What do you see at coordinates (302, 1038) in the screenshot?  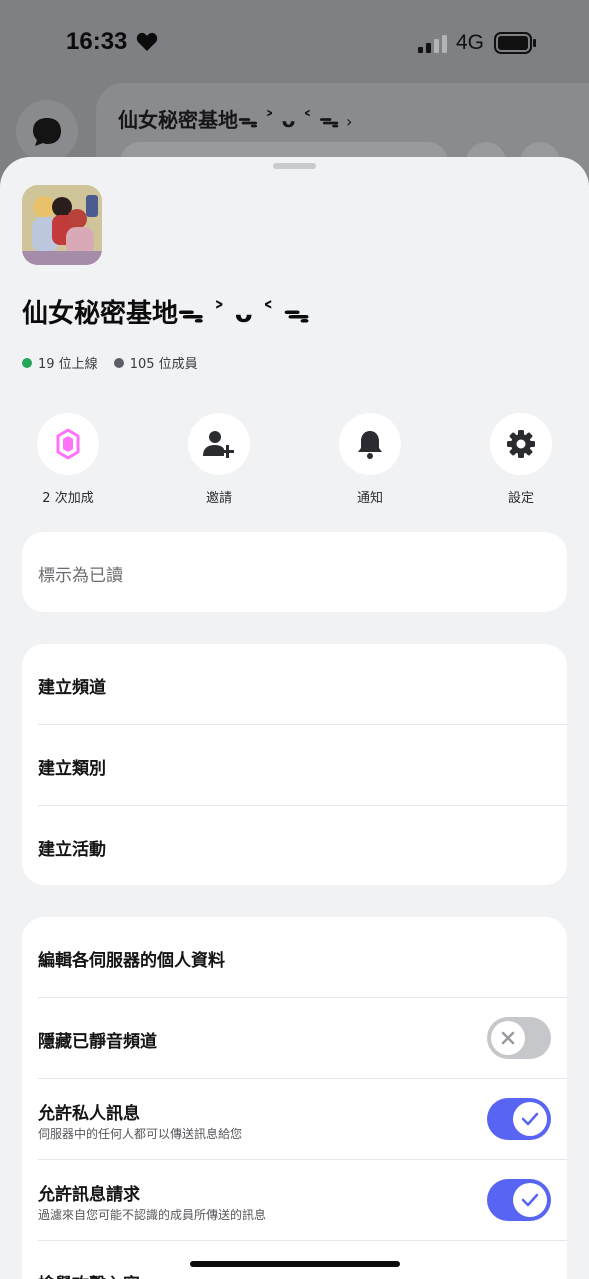 I see `hide-muted-channels-item: 隱藏已靜音頻道` at bounding box center [302, 1038].